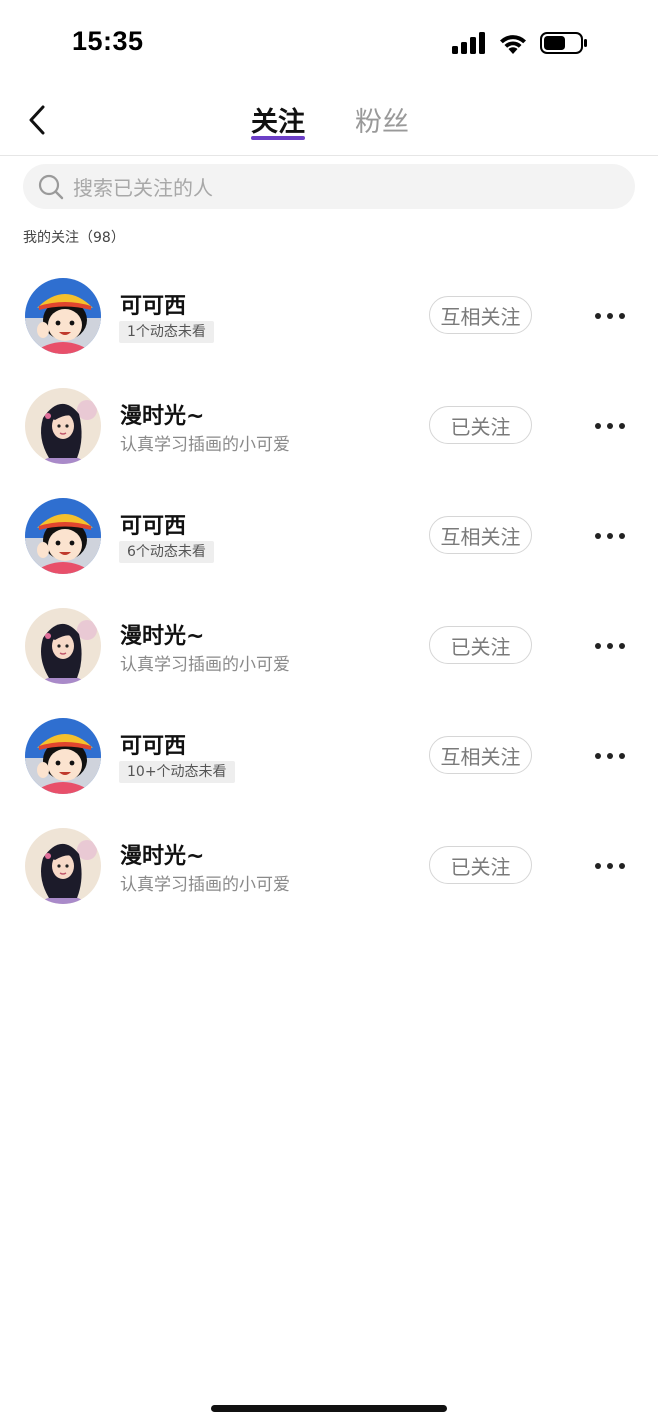 The height and width of the screenshot is (1425, 658). What do you see at coordinates (166, 332) in the screenshot?
I see `unread-updates-badge: 1个动态未看` at bounding box center [166, 332].